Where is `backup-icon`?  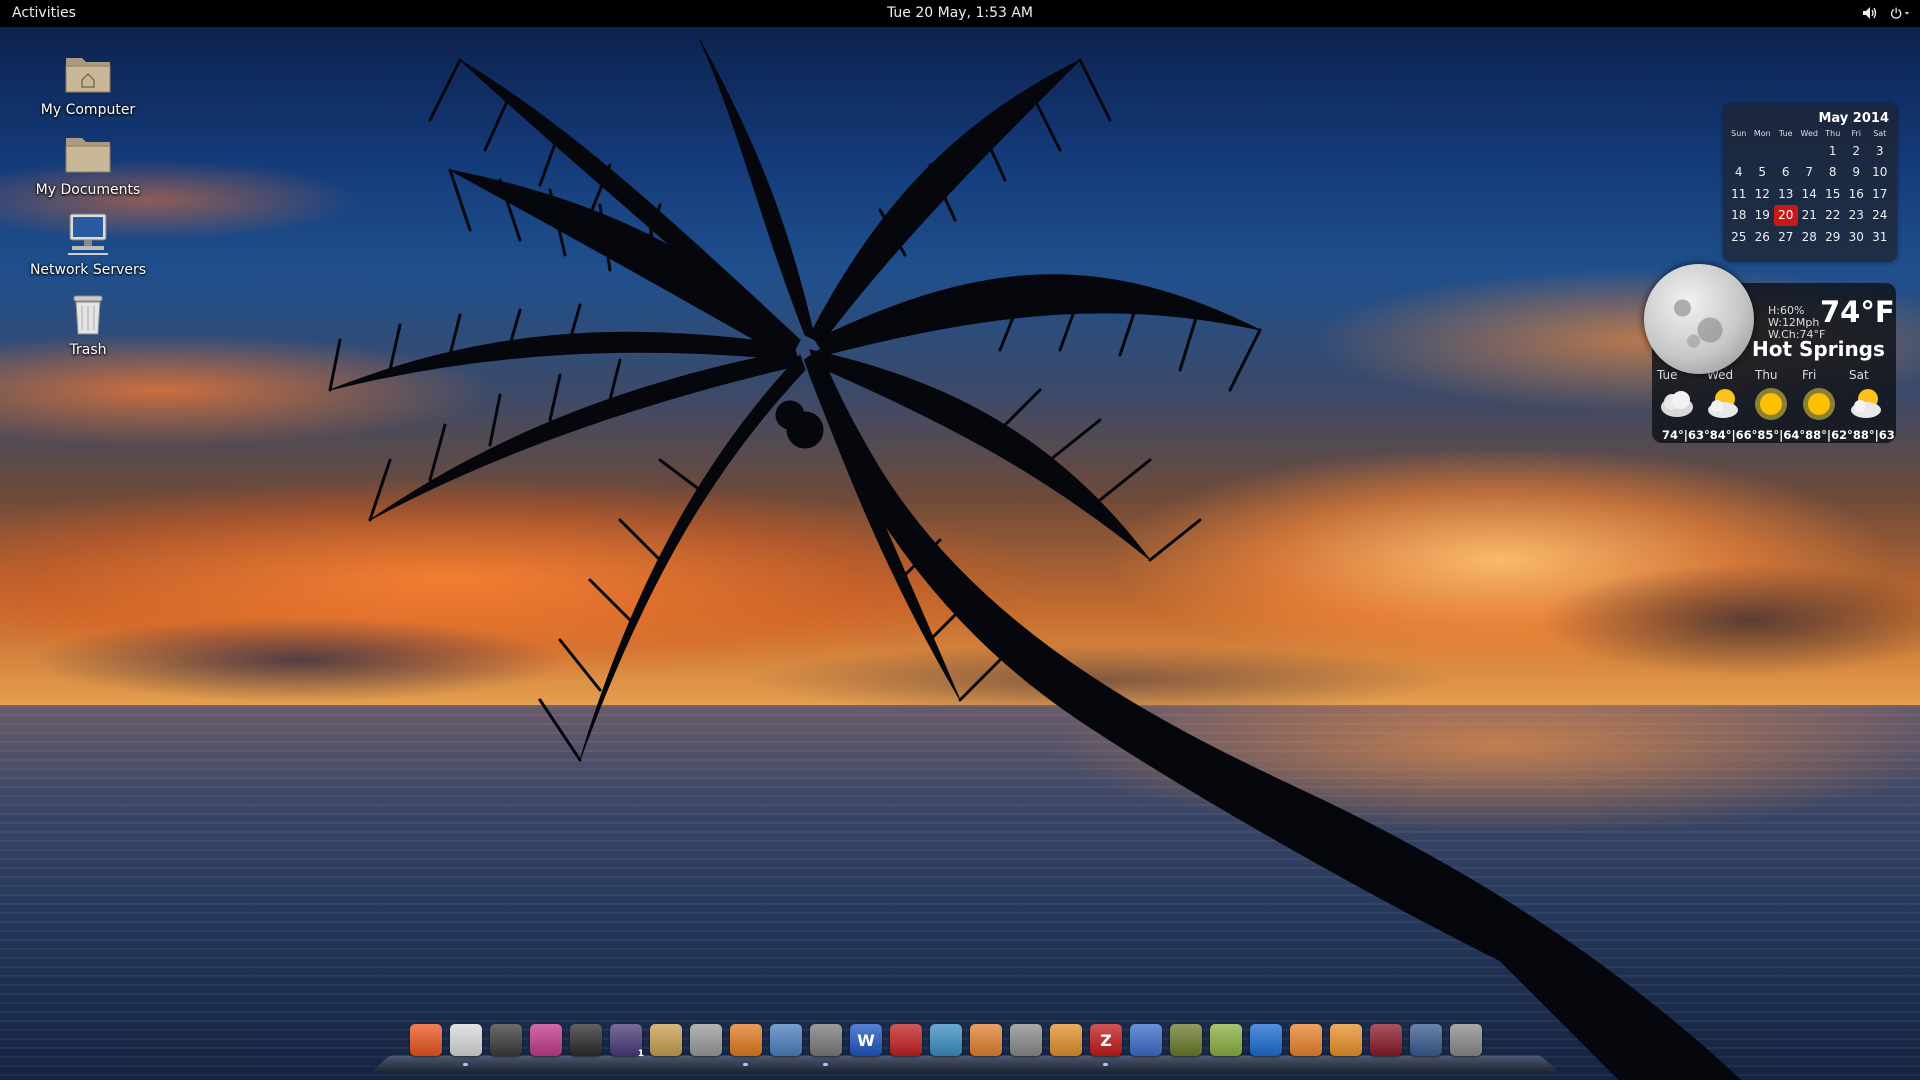
backup-icon is located at coordinates (1346, 1040).